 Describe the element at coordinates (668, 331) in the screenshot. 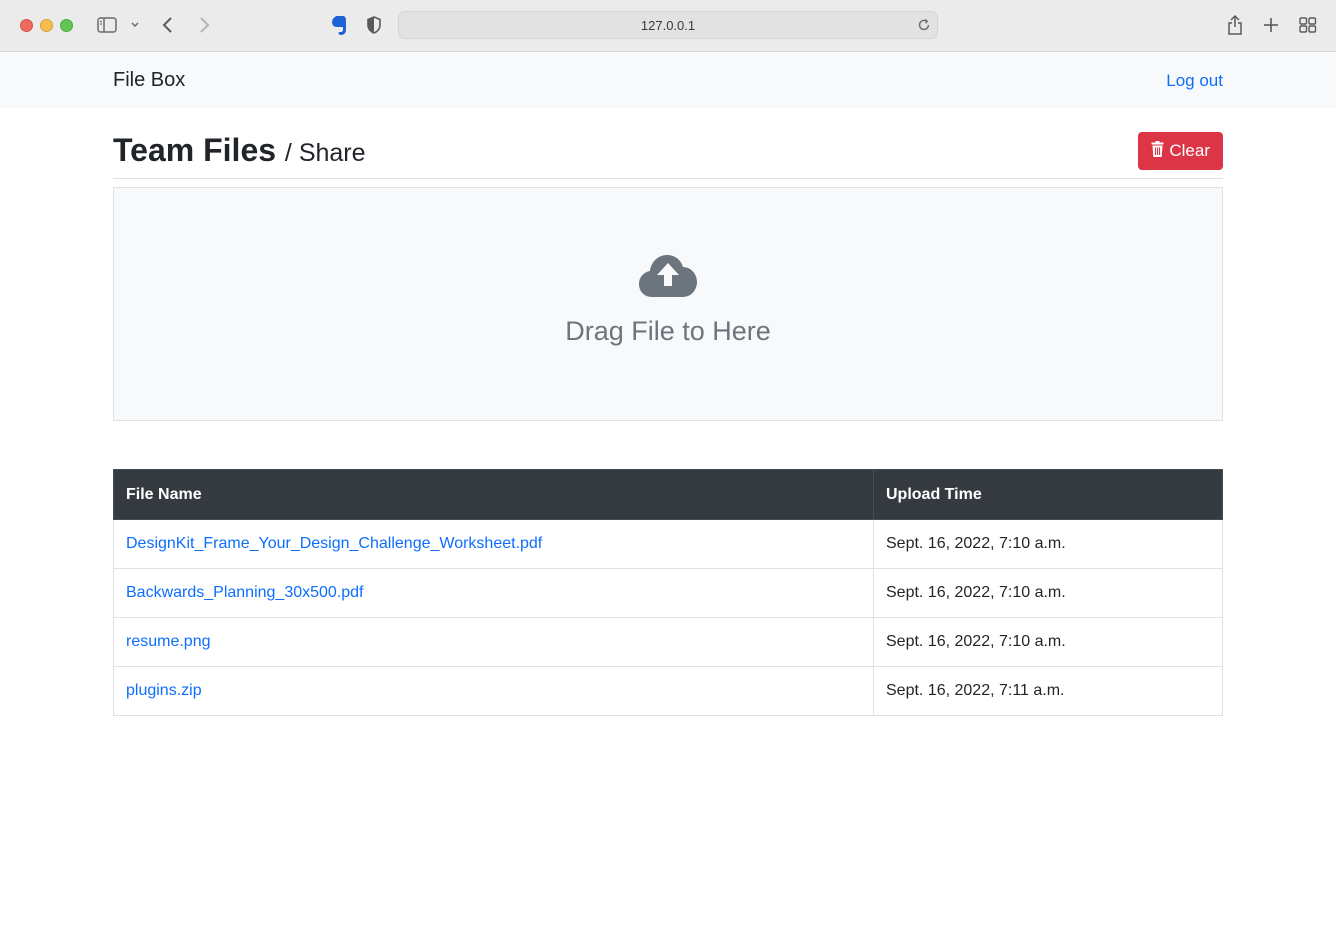

I see `drop-zone-label: Drag File to Here` at that location.